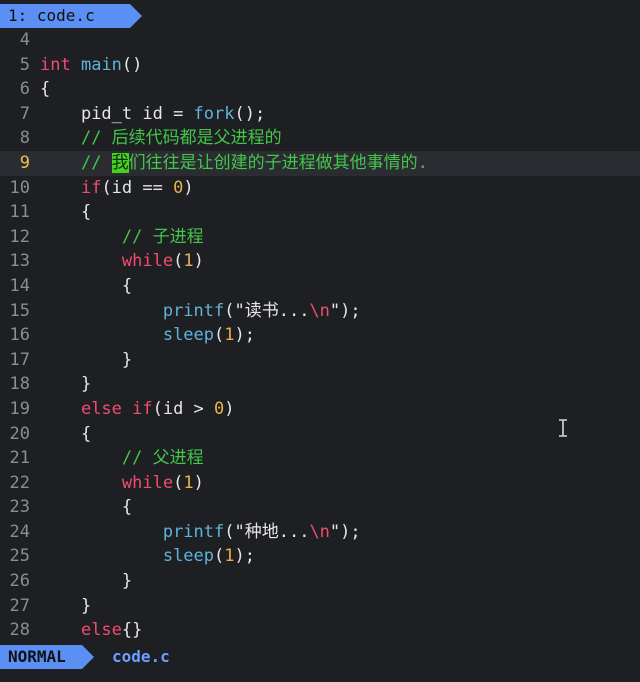 Image resolution: width=640 pixels, height=682 pixels. What do you see at coordinates (320, 261) in the screenshot?
I see `code-line: 13 while(1)` at bounding box center [320, 261].